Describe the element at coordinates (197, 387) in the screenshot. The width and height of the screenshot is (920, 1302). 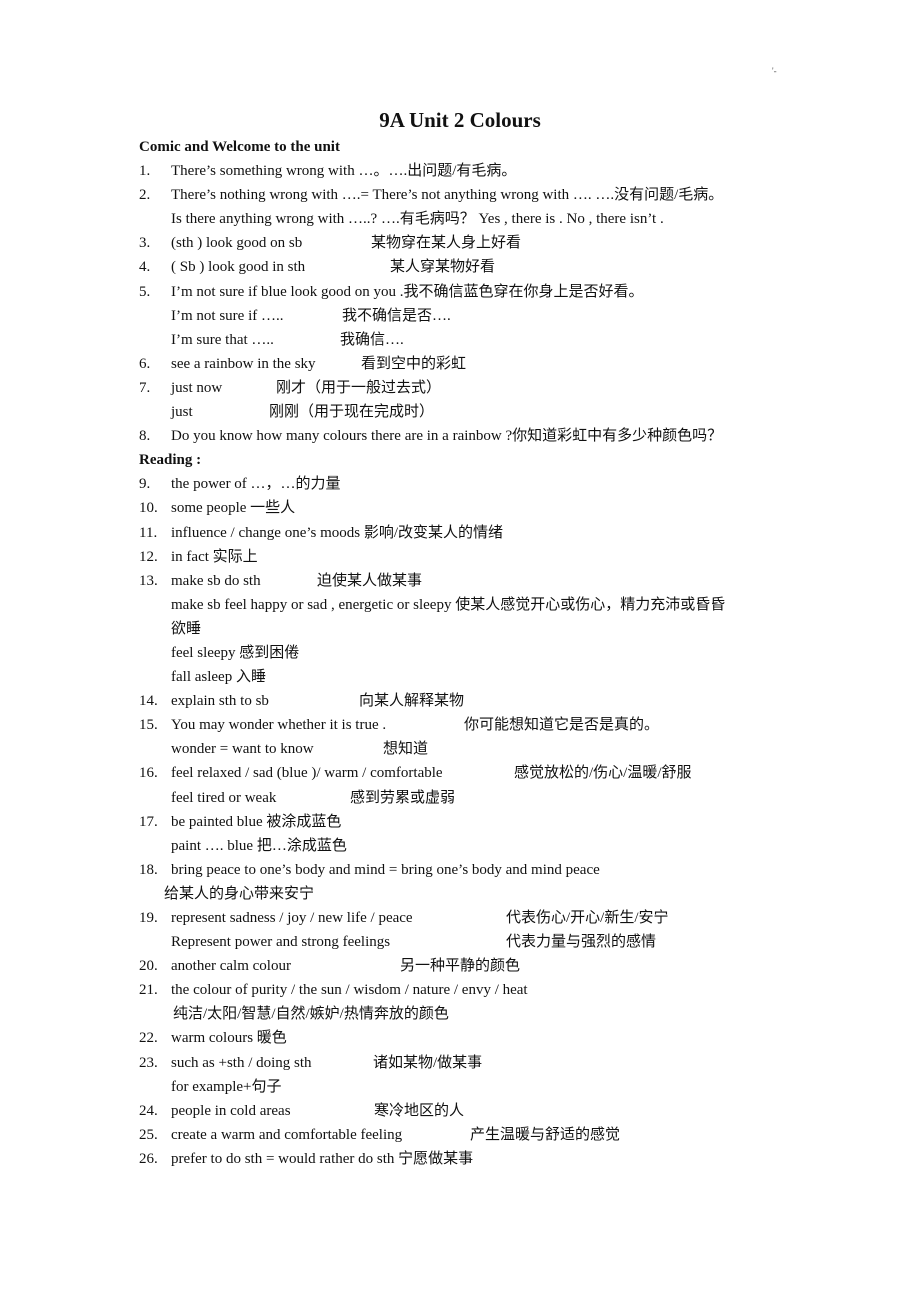
I see `item-text: just now` at that location.